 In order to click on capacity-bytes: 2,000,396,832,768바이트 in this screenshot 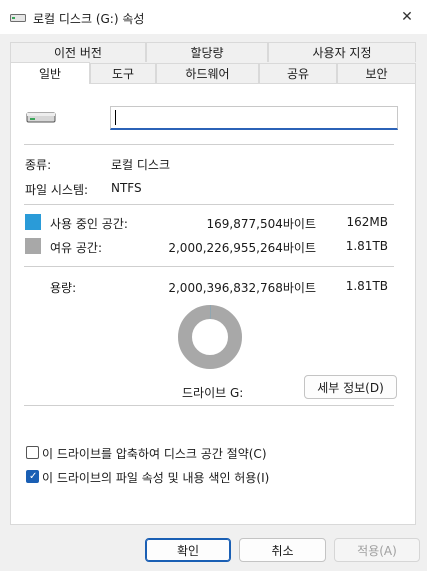, I will do `click(242, 288)`.